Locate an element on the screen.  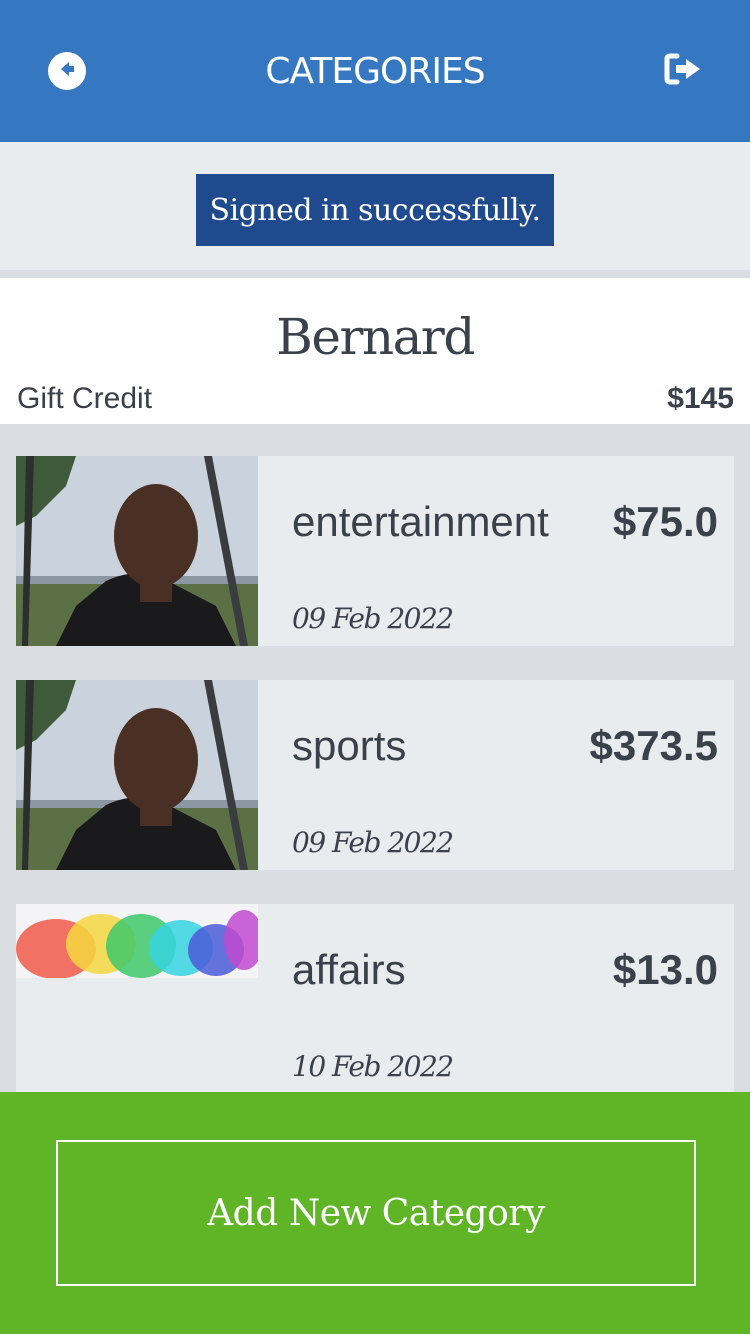
app-header: CATEGORIES is located at coordinates (375, 71).